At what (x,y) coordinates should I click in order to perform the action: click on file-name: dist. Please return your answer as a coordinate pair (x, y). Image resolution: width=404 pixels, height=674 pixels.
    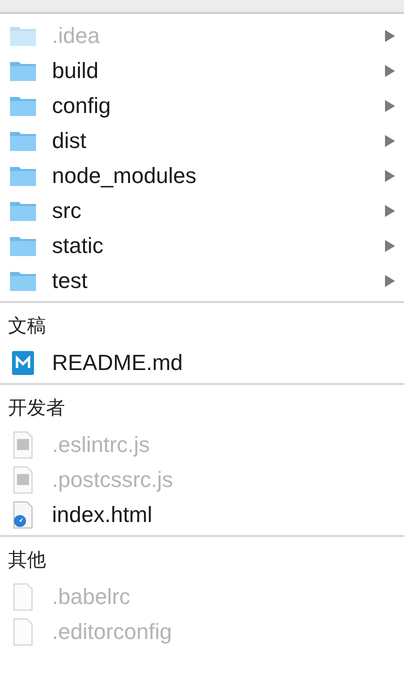
    Looking at the image, I should click on (218, 141).